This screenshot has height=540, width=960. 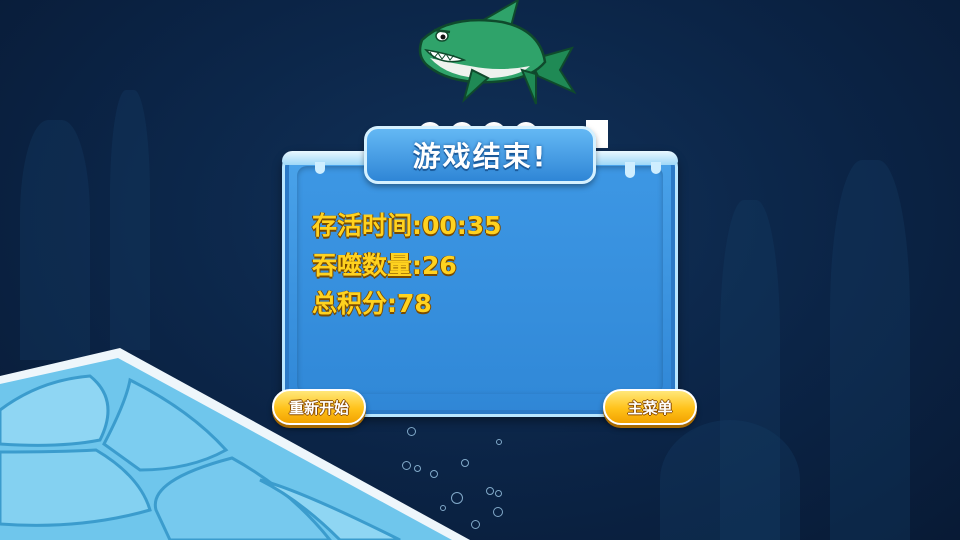 I want to click on dialog-title-plate: 游戏结束!, so click(x=480, y=155).